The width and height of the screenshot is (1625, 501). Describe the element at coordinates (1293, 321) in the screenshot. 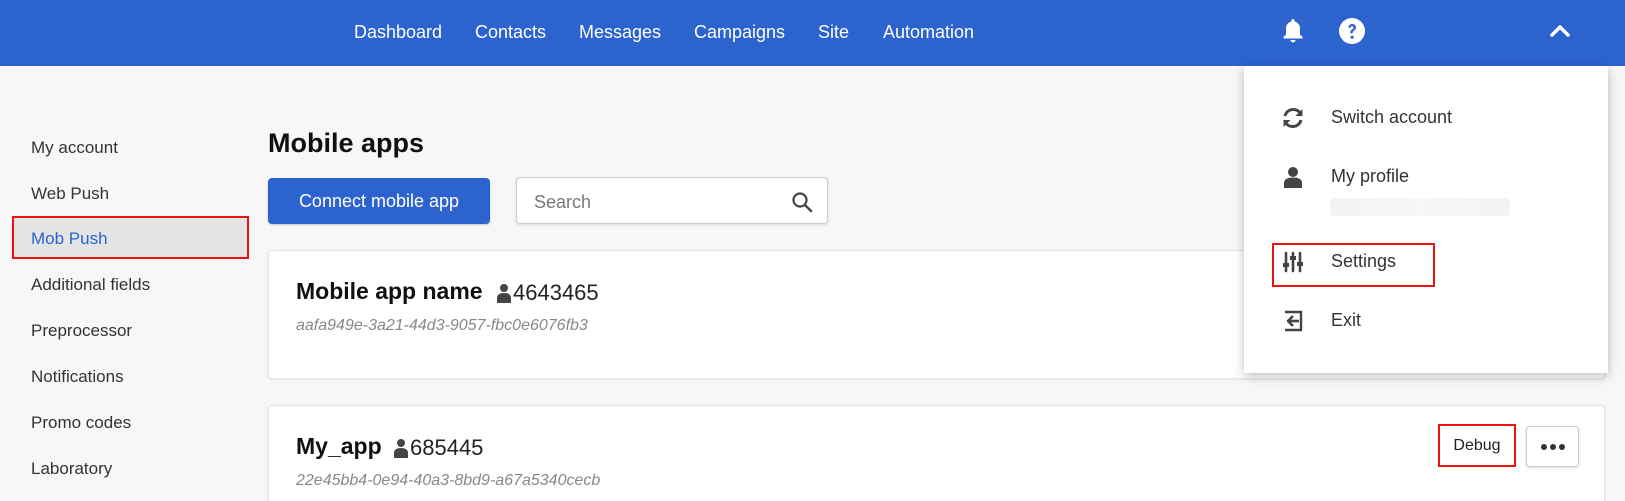

I see `exit-icon` at that location.